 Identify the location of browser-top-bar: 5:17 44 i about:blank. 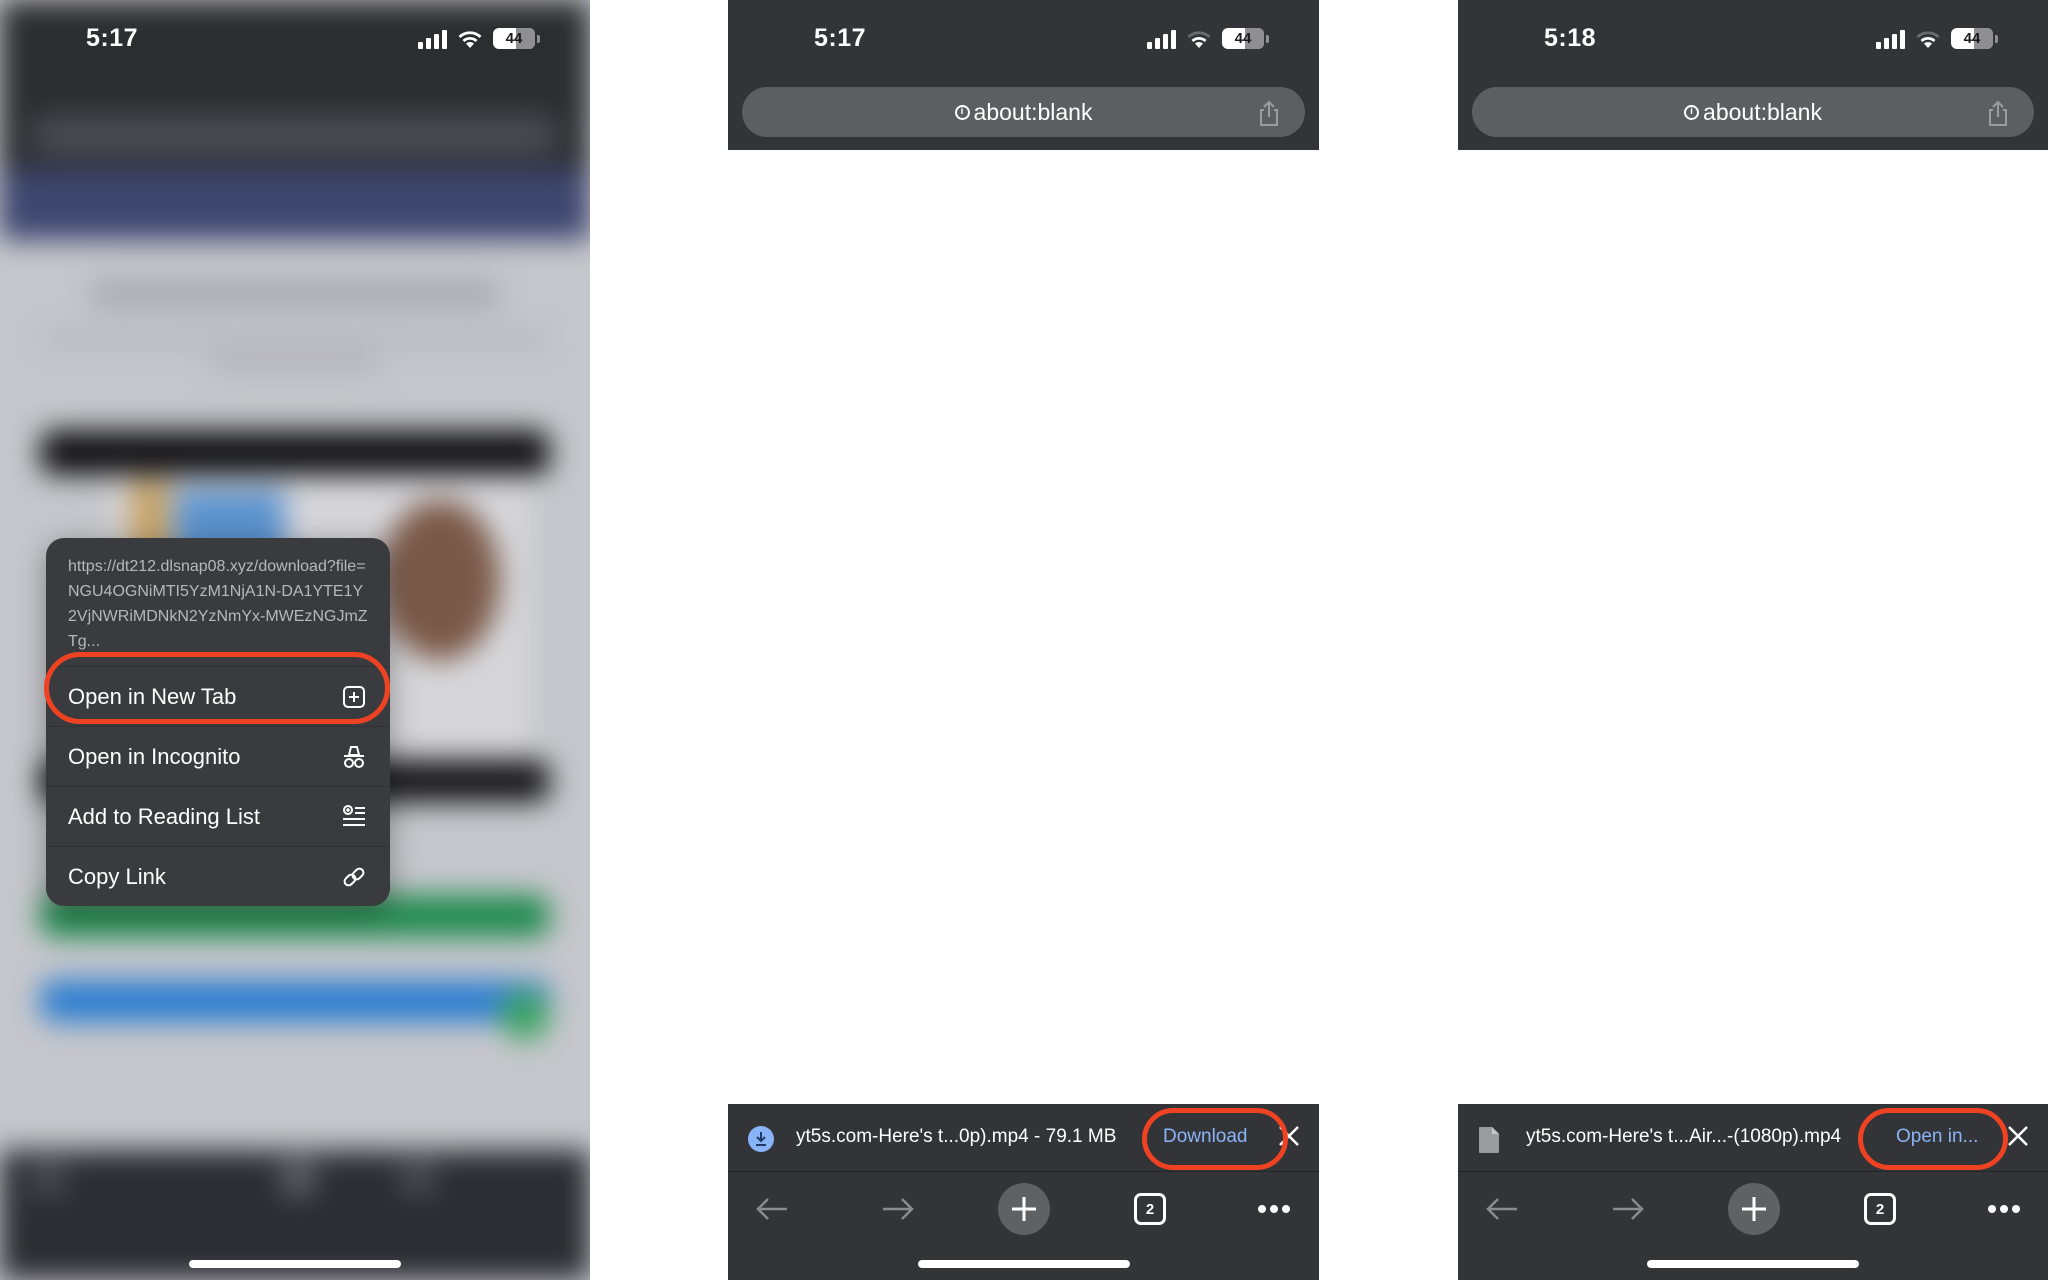
(1023, 75).